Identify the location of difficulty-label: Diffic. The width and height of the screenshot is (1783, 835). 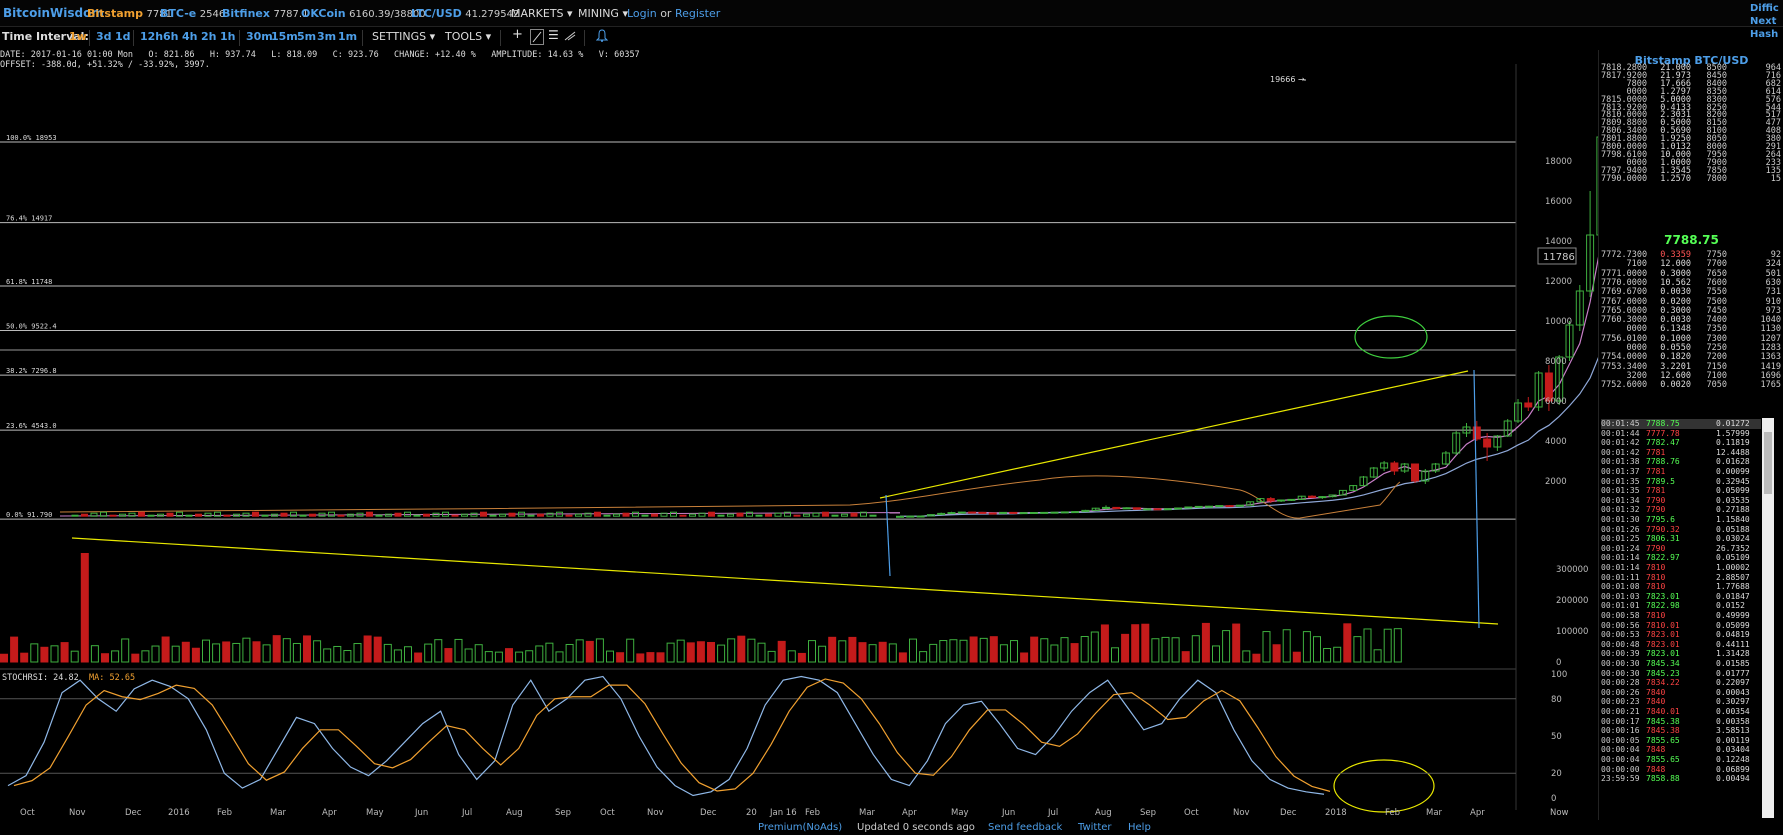
(1764, 8).